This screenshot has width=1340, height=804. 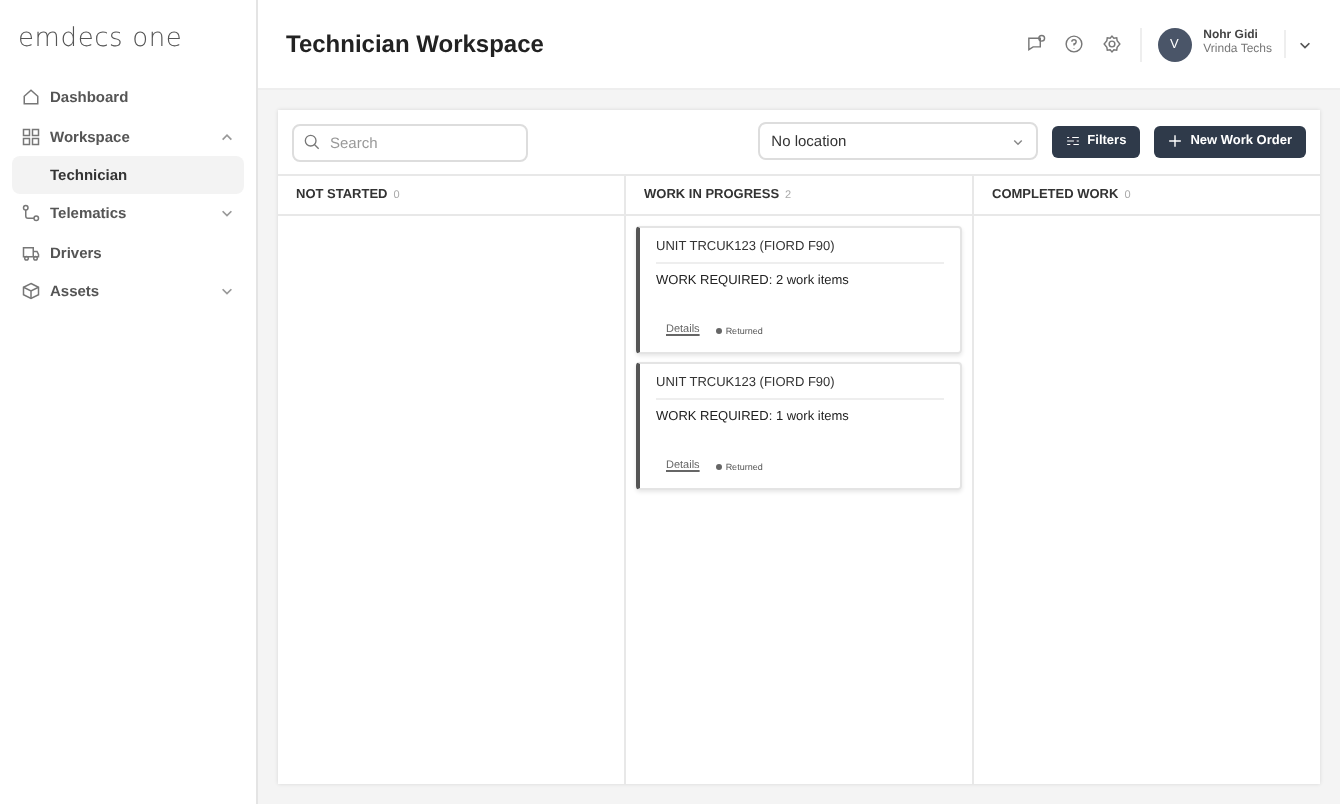 I want to click on route-icon, so click(x=31, y=213).